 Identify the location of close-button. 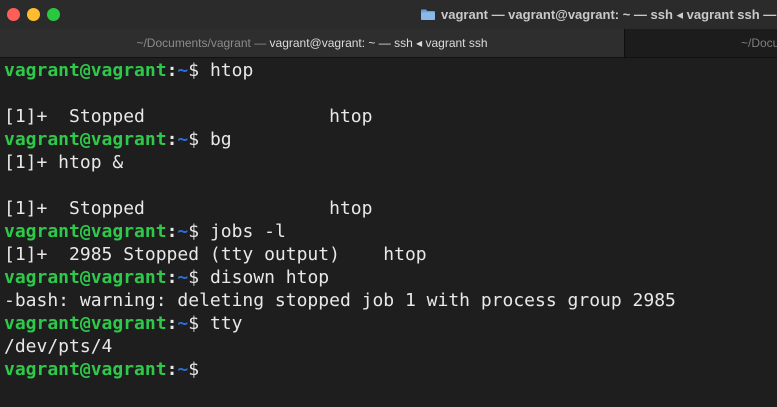
(13, 14).